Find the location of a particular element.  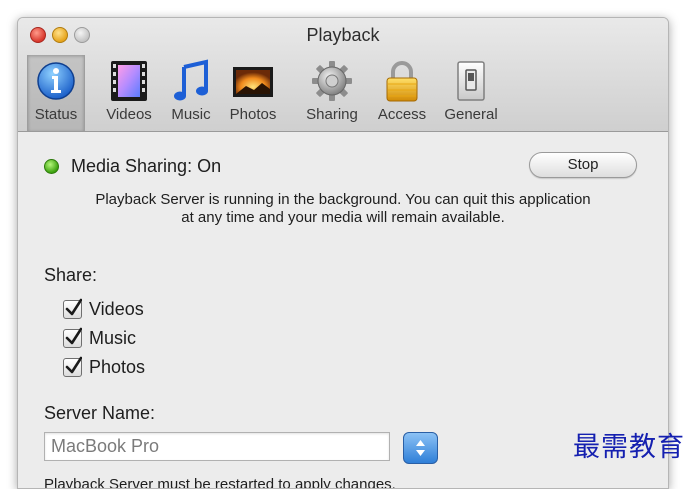

share-label: Share: is located at coordinates (71, 275).